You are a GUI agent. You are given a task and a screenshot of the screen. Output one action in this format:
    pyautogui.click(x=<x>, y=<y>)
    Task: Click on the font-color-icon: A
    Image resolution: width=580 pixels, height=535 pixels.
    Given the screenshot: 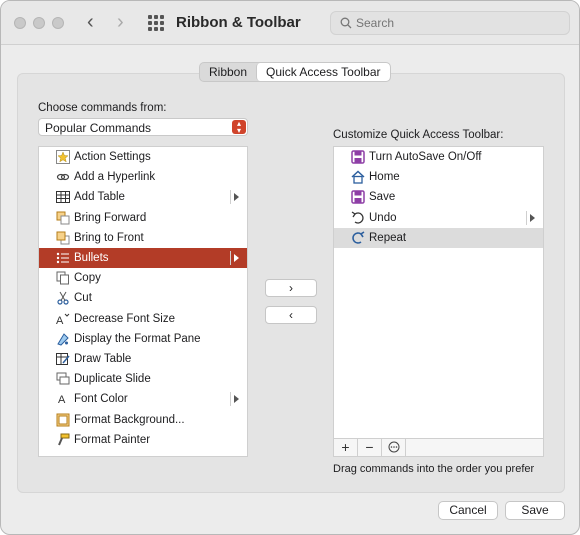 What is the action you would take?
    pyautogui.click(x=63, y=399)
    